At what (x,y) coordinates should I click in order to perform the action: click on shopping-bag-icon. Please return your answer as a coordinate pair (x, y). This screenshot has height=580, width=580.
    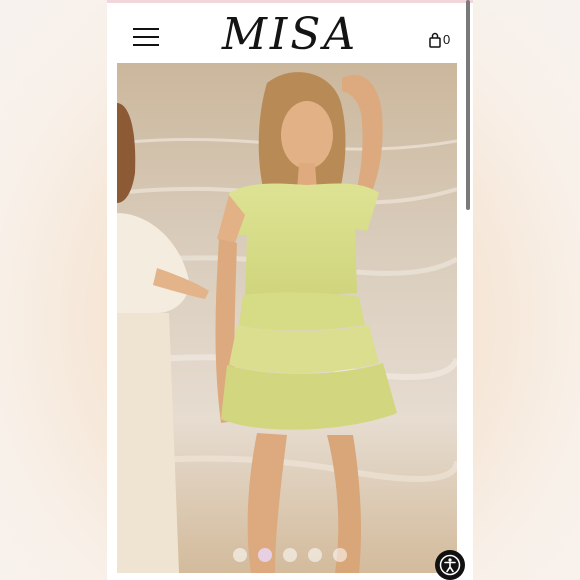
    Looking at the image, I should click on (435, 40).